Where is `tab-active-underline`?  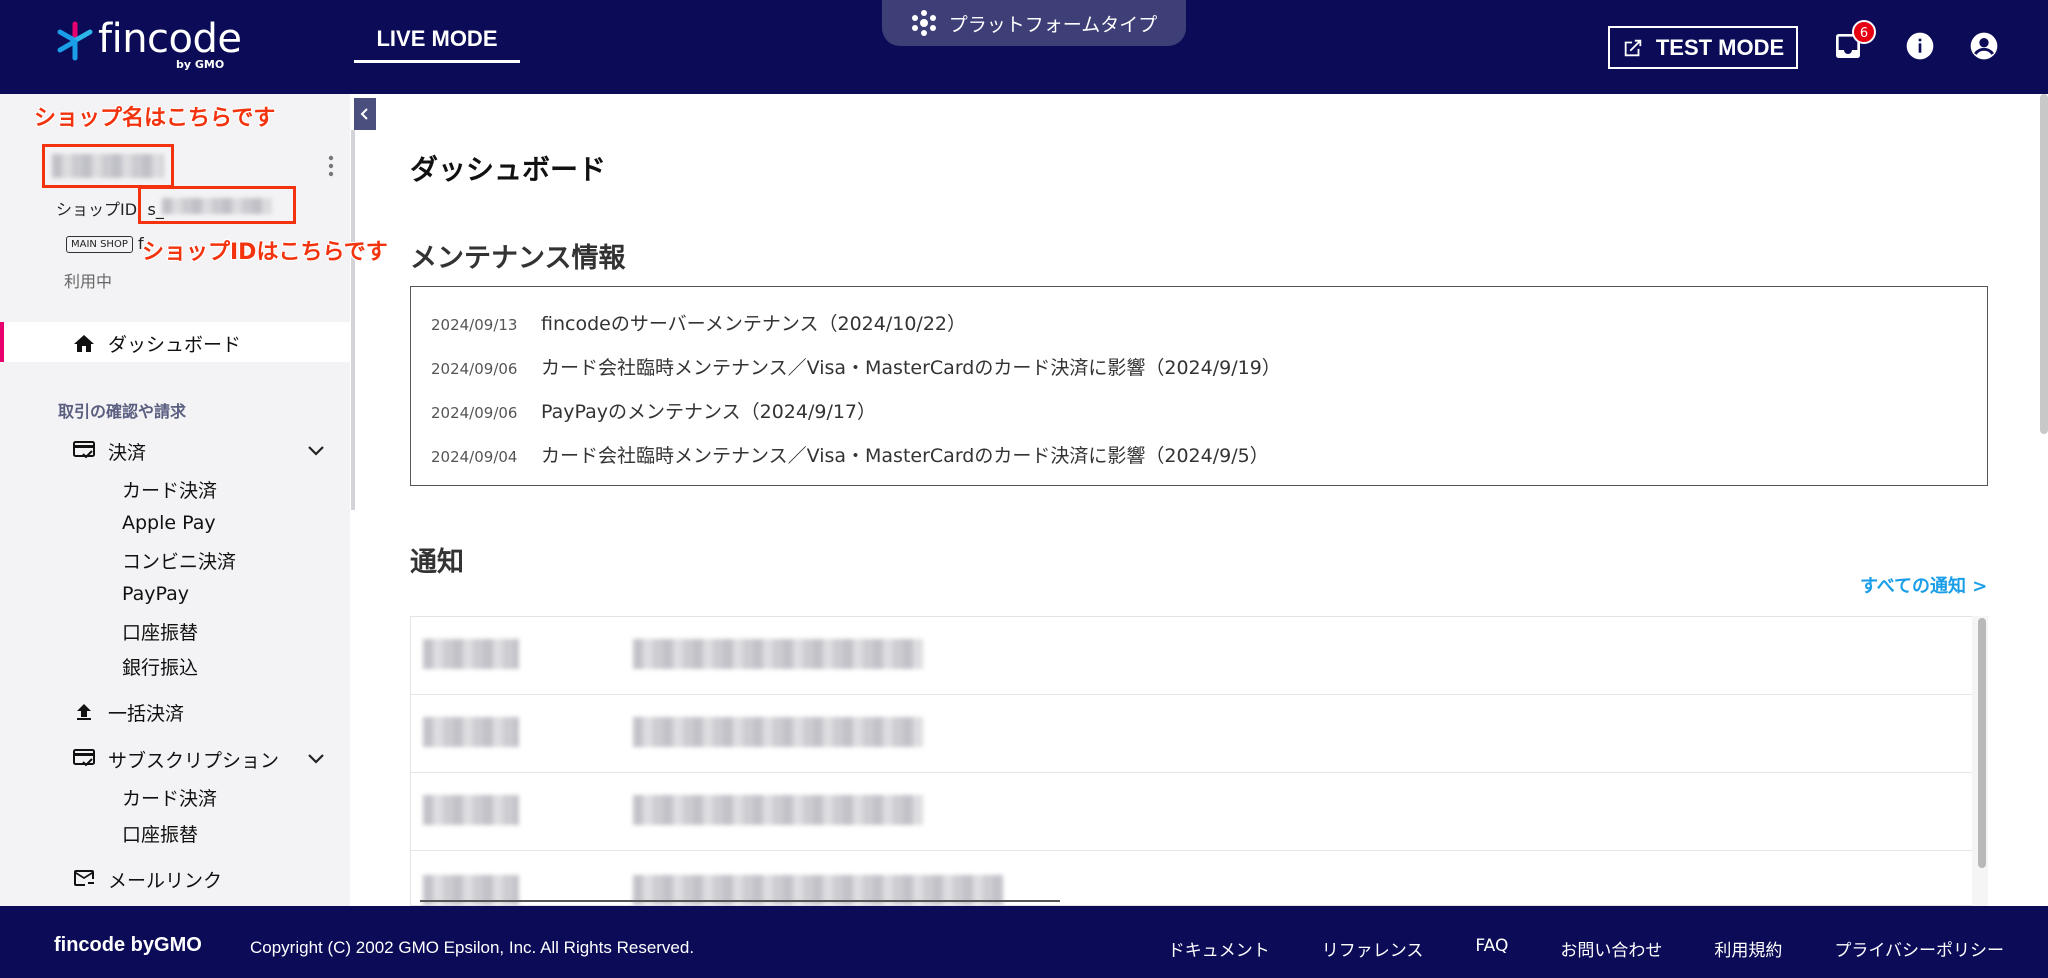
tab-active-underline is located at coordinates (437, 61).